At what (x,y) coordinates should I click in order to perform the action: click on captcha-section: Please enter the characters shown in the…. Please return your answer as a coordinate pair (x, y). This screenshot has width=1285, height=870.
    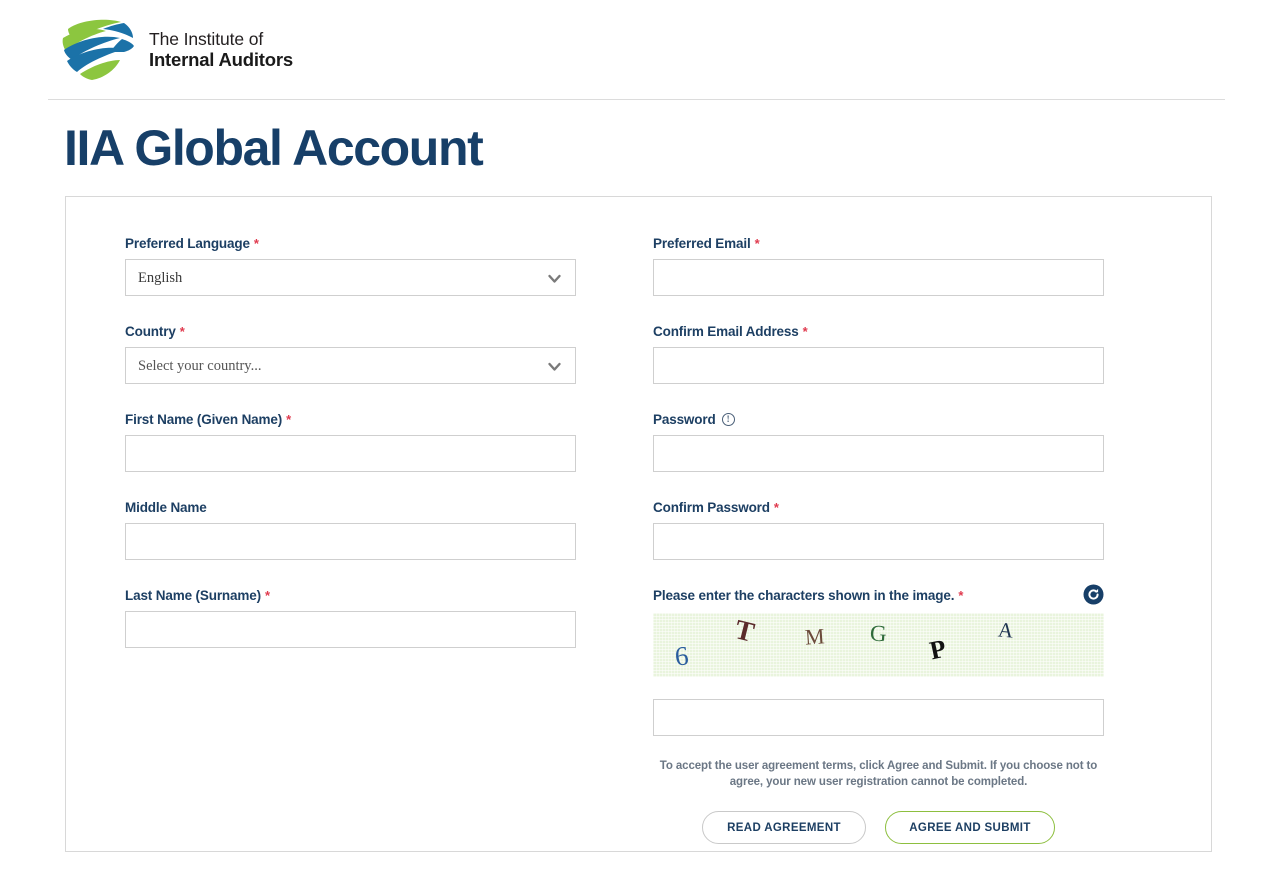
    Looking at the image, I should click on (879, 660).